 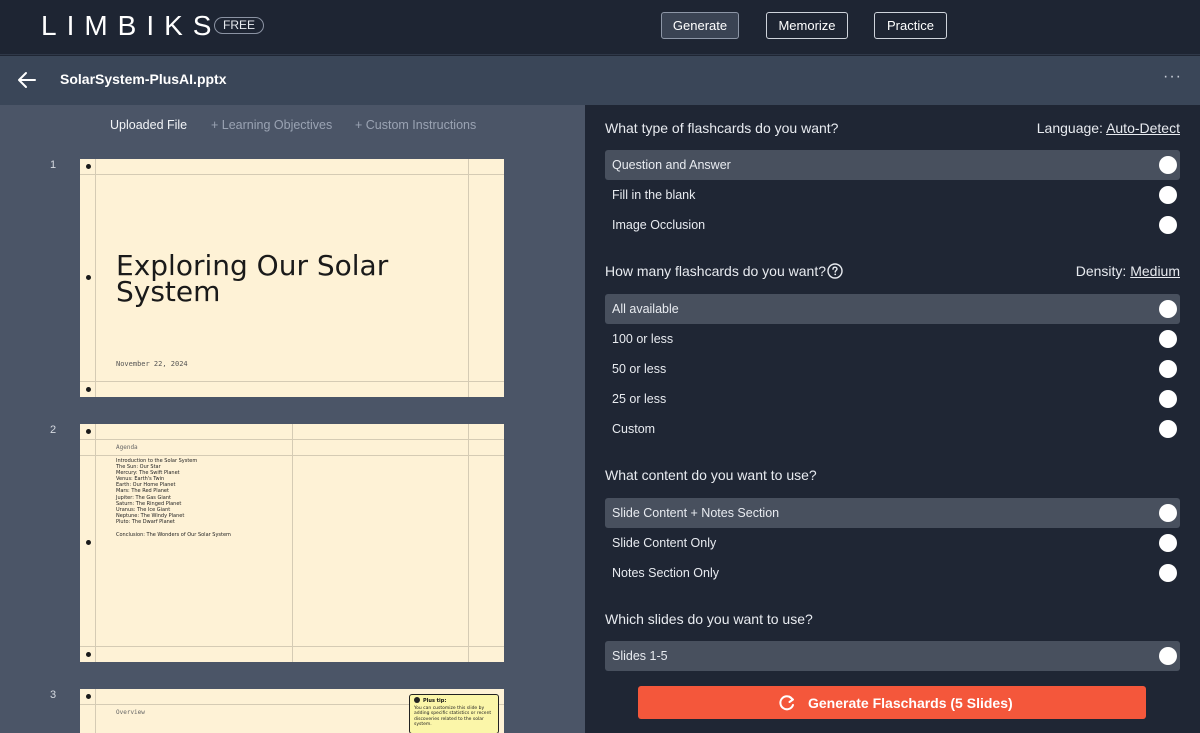 I want to click on language-link: Auto-Detect, so click(x=1143, y=128).